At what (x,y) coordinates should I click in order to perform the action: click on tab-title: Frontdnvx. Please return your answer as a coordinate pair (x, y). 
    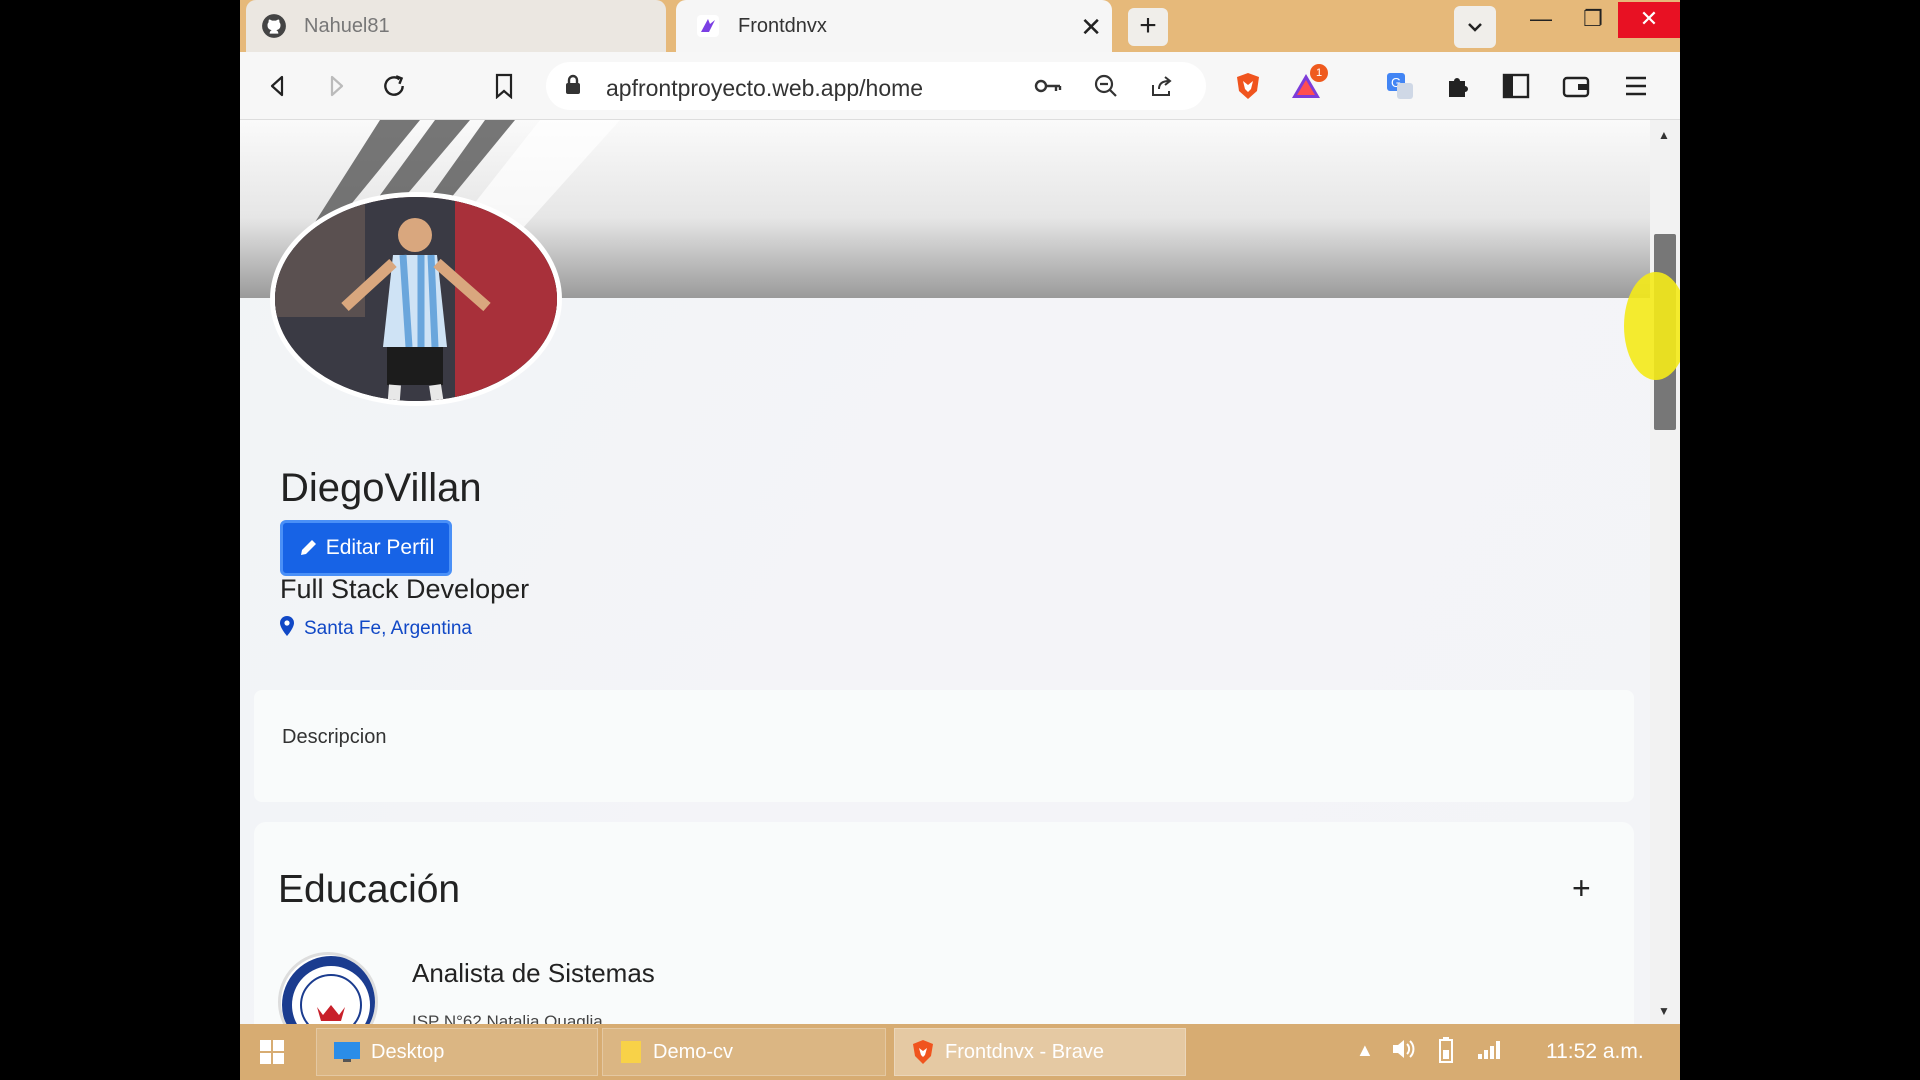
    Looking at the image, I should click on (782, 25).